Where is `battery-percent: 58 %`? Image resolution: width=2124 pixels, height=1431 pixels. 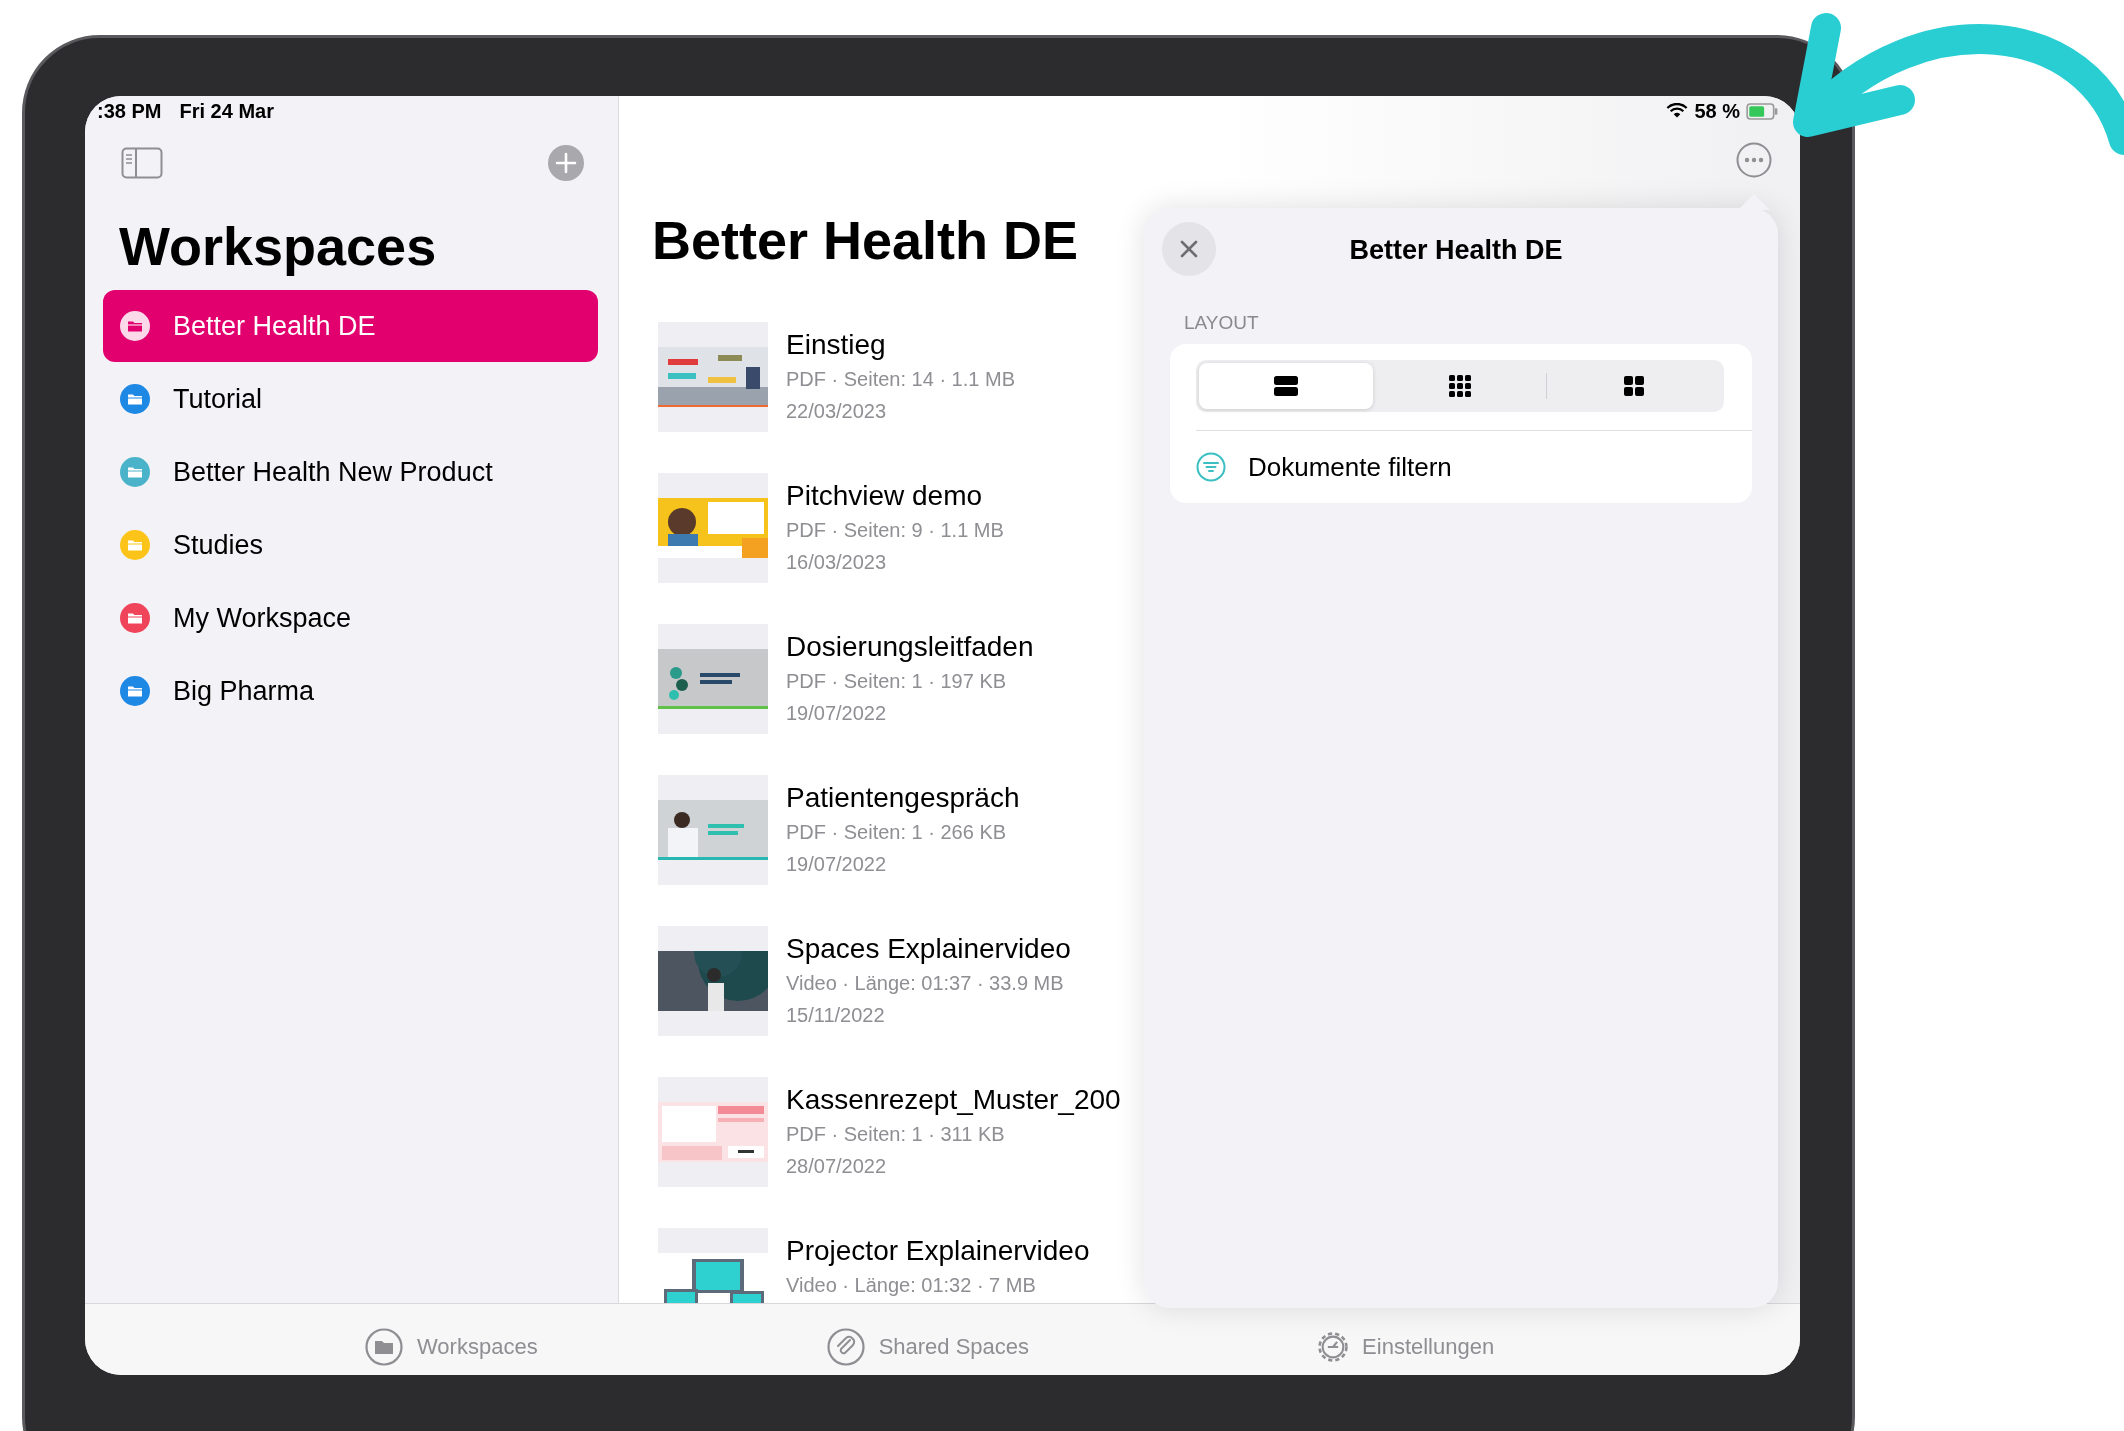
battery-percent: 58 % is located at coordinates (1717, 111).